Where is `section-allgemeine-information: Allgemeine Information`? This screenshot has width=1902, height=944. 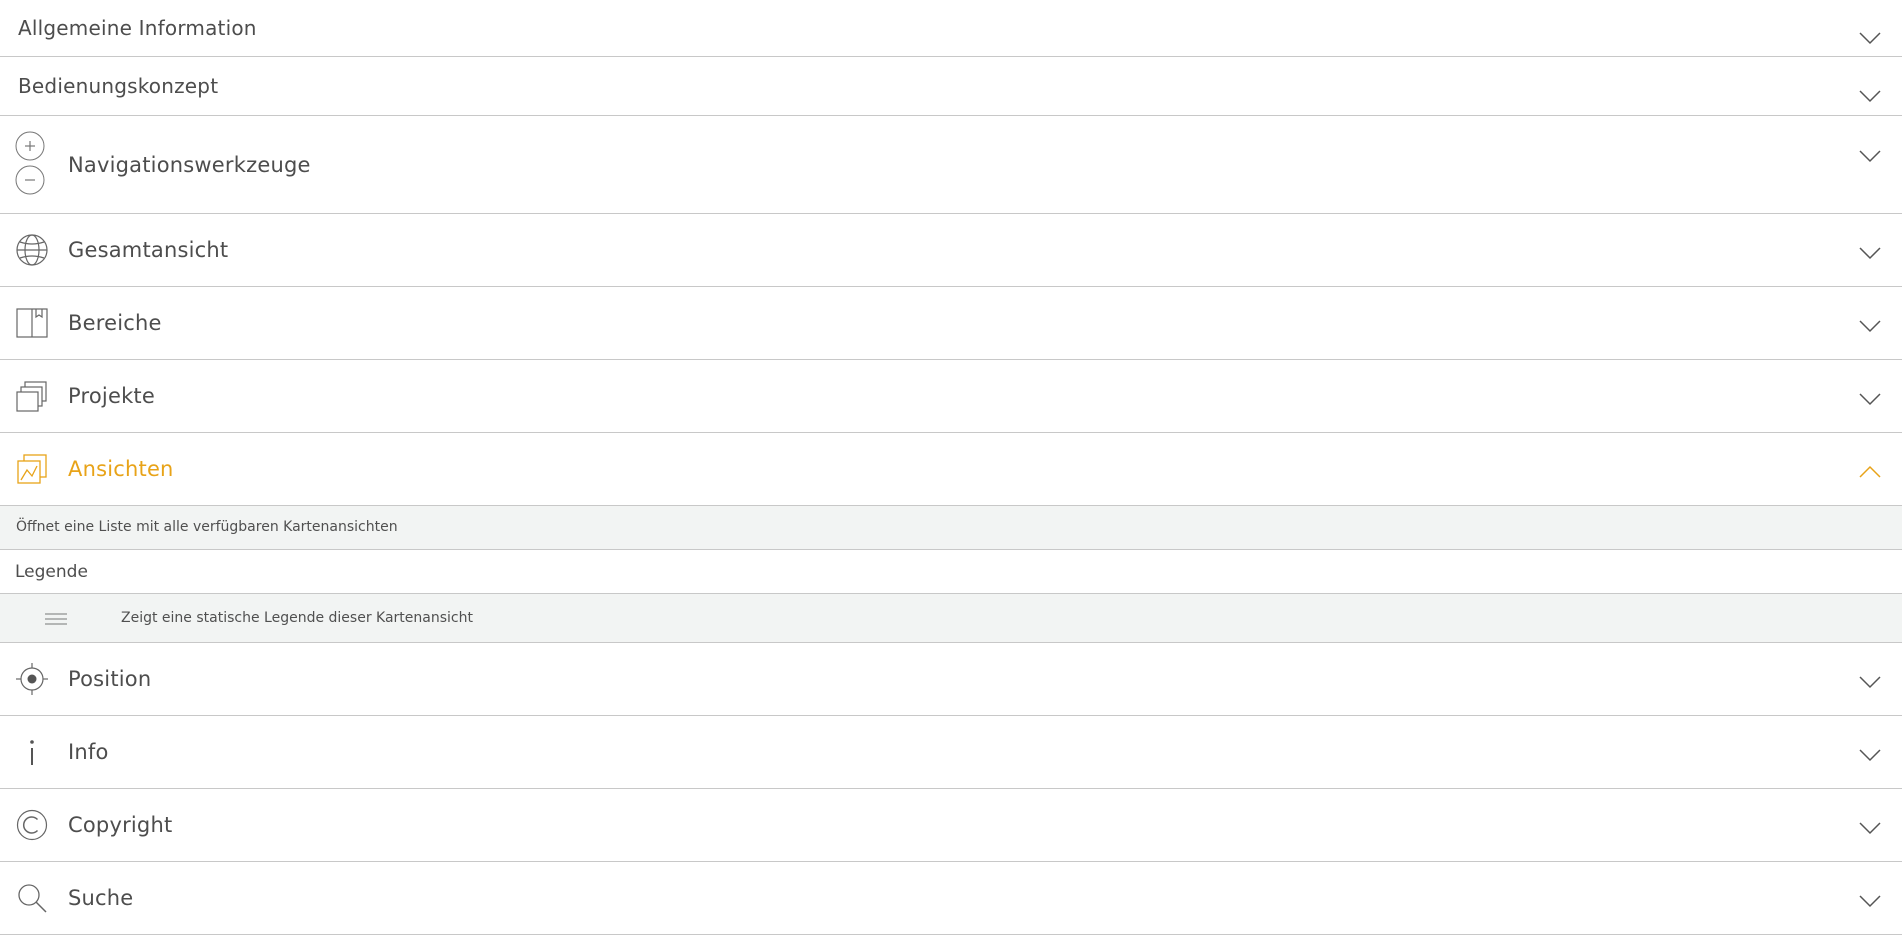
section-allgemeine-information: Allgemeine Information is located at coordinates (951, 28).